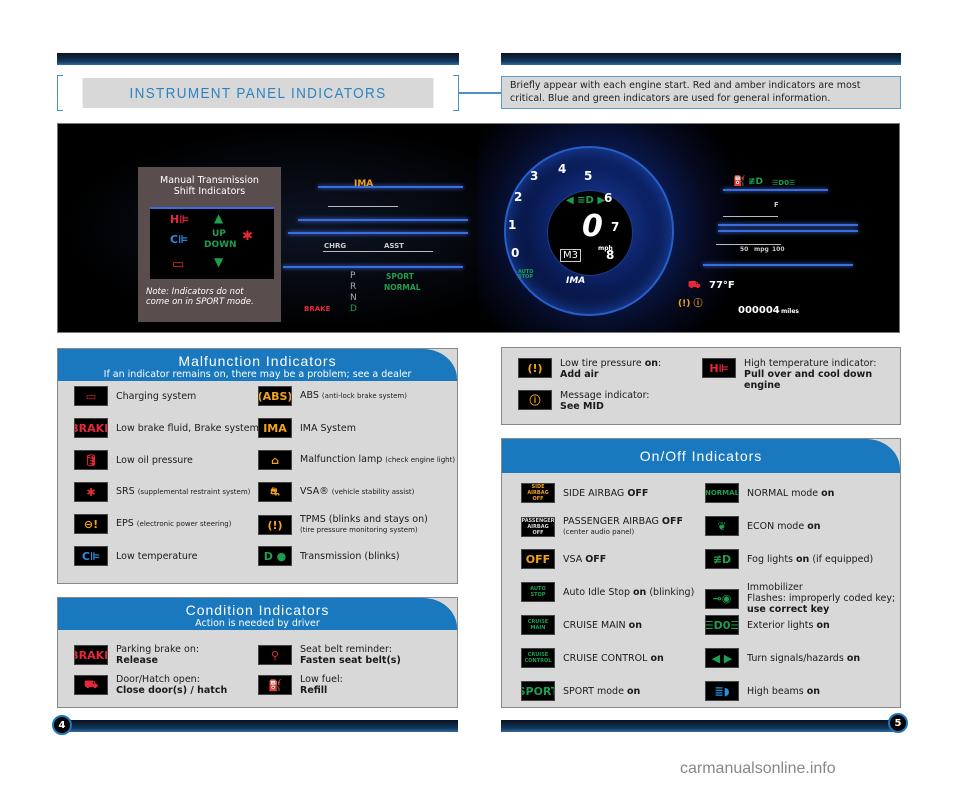 The image size is (960, 787). What do you see at coordinates (247, 236) in the screenshot?
I see `inset-airbag-icon: ✱` at bounding box center [247, 236].